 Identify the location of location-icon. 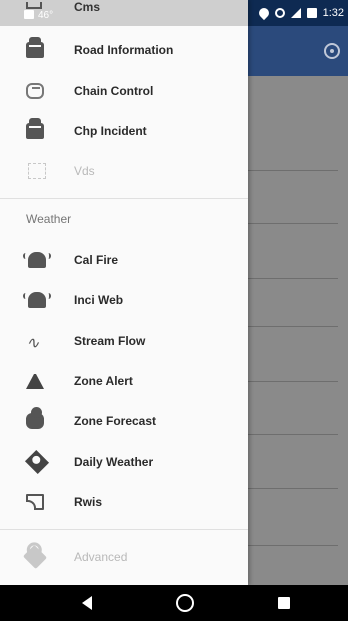
(263, 13).